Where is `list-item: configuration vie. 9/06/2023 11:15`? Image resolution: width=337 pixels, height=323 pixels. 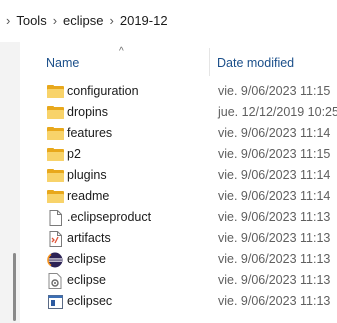 list-item: configuration vie. 9/06/2023 11:15 is located at coordinates (188, 91).